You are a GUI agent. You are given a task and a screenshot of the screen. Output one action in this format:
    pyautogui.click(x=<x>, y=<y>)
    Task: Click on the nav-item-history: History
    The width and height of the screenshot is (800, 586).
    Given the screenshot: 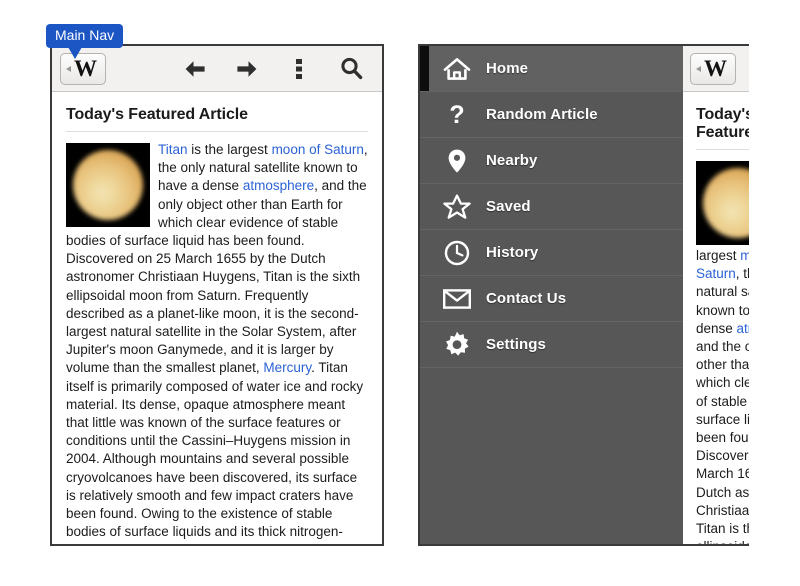 What is the action you would take?
    pyautogui.click(x=551, y=253)
    